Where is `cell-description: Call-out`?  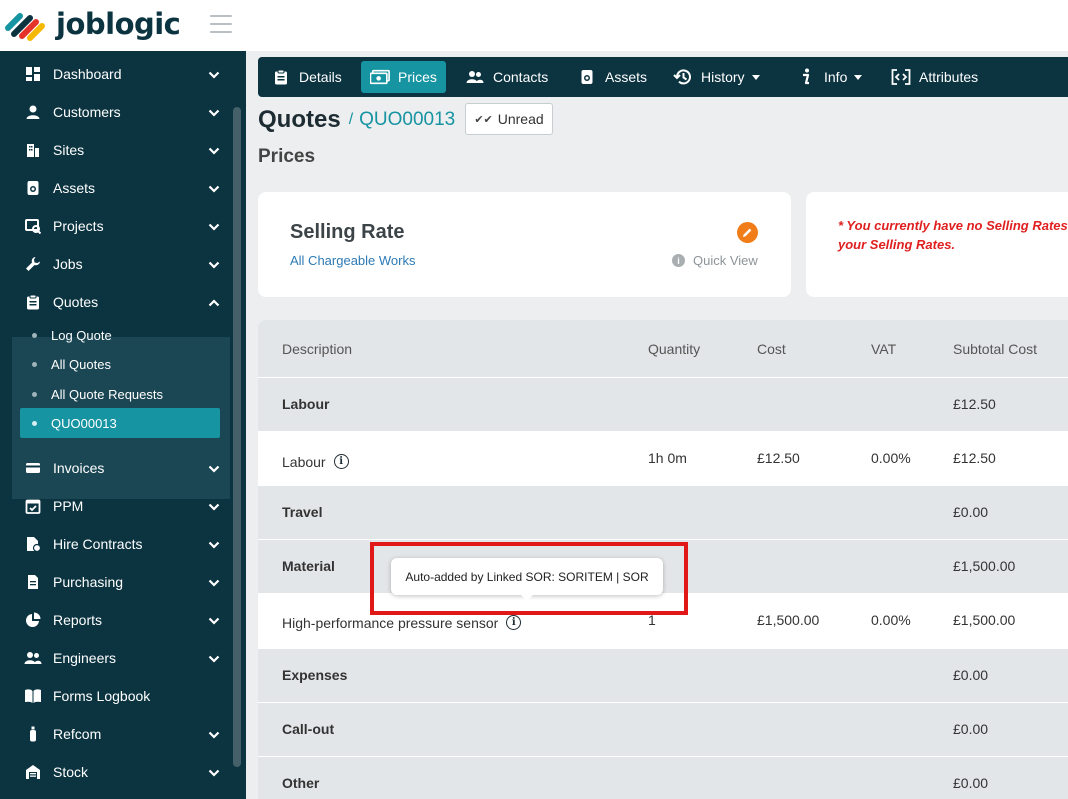 cell-description: Call-out is located at coordinates (308, 729).